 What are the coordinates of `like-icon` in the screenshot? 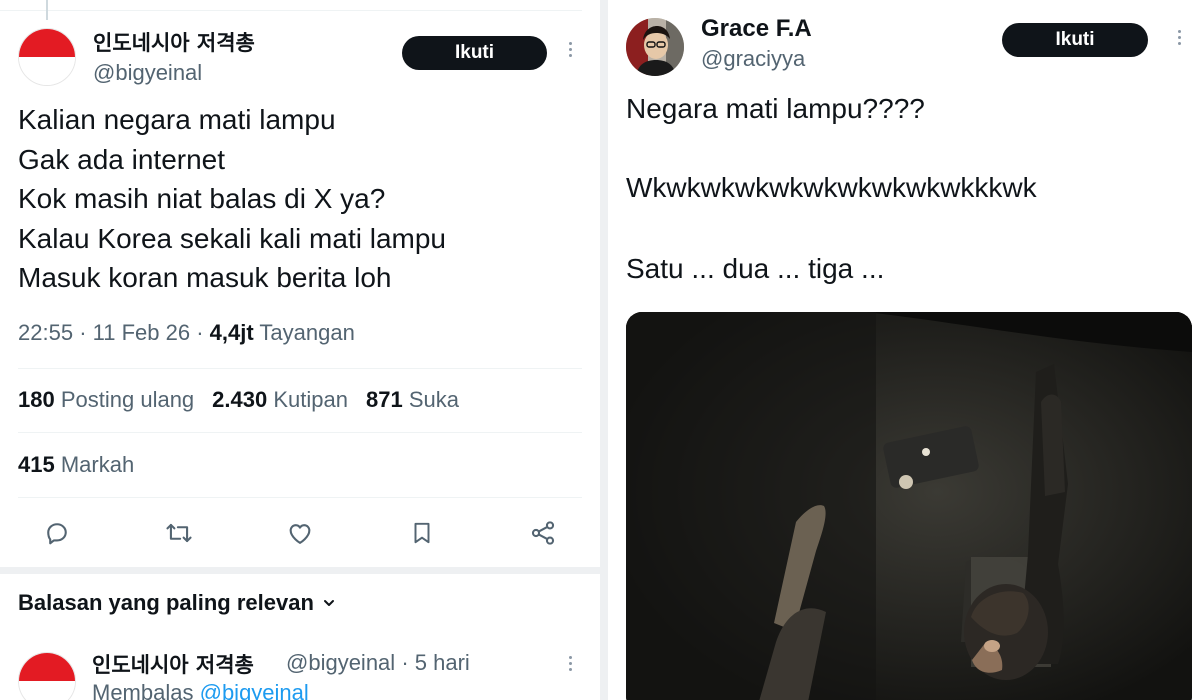 It's located at (300, 533).